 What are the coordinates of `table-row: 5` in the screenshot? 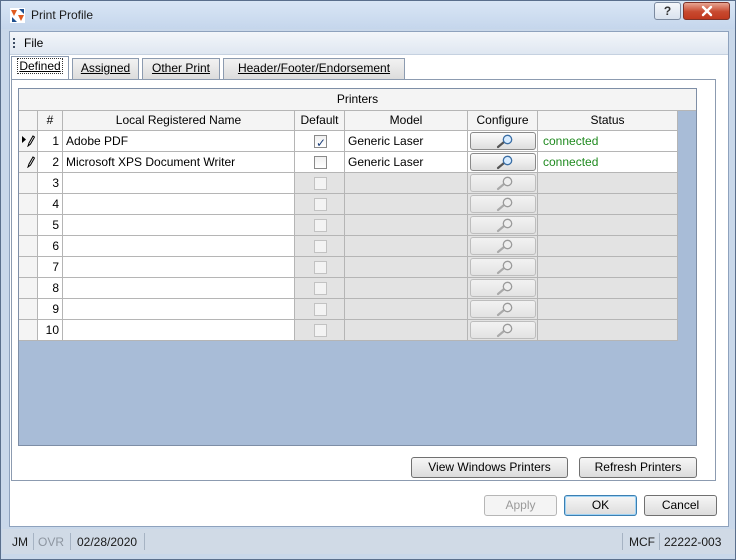 It's located at (348, 225).